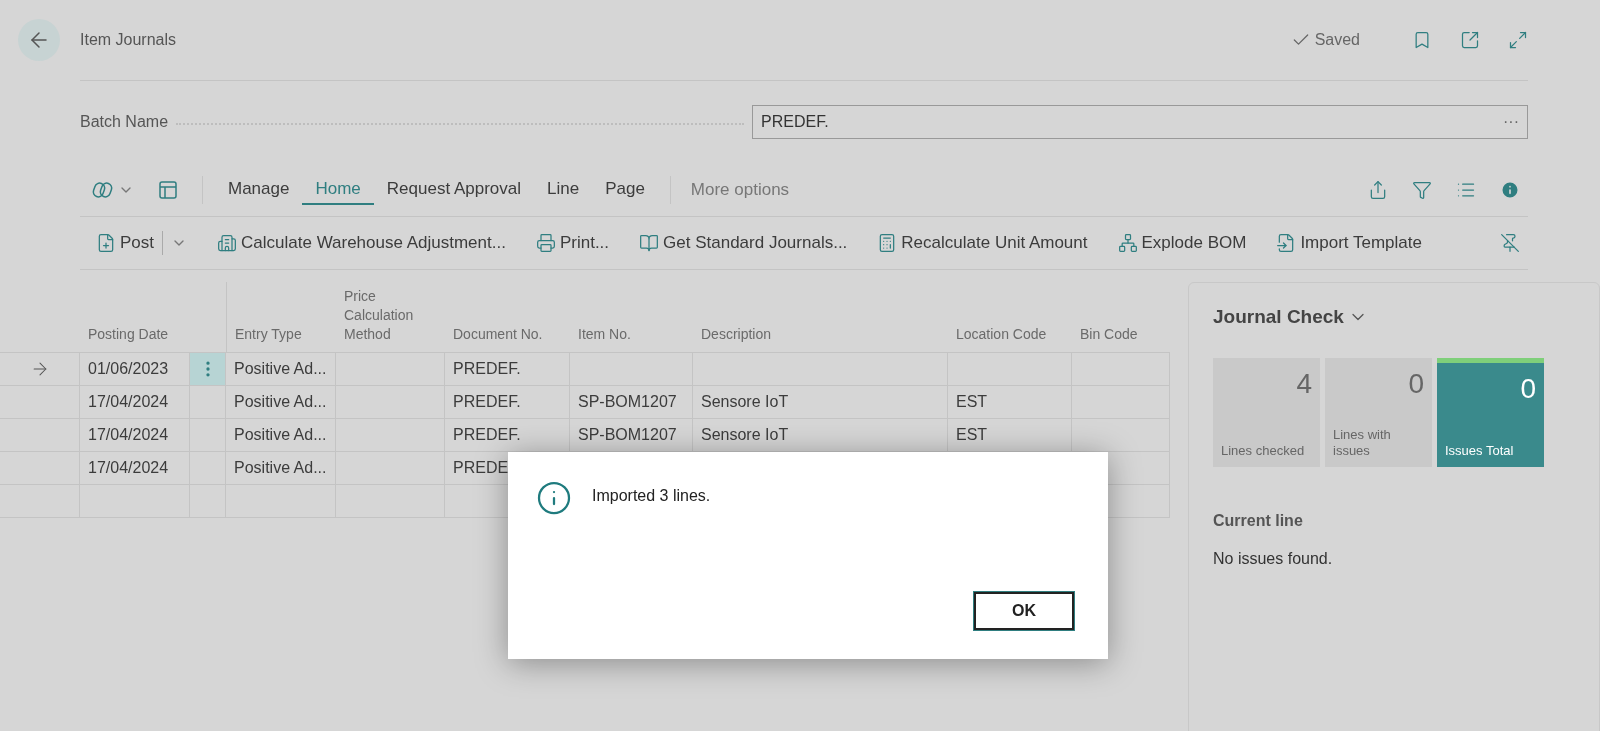  I want to click on page-title: Item Journals, so click(128, 40).